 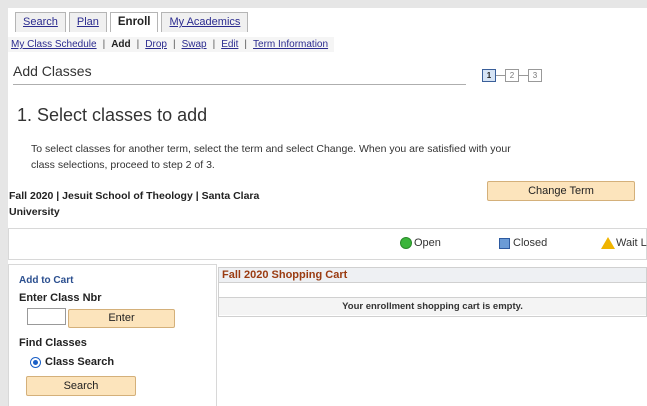 I want to click on step-1: 1, so click(x=489, y=75).